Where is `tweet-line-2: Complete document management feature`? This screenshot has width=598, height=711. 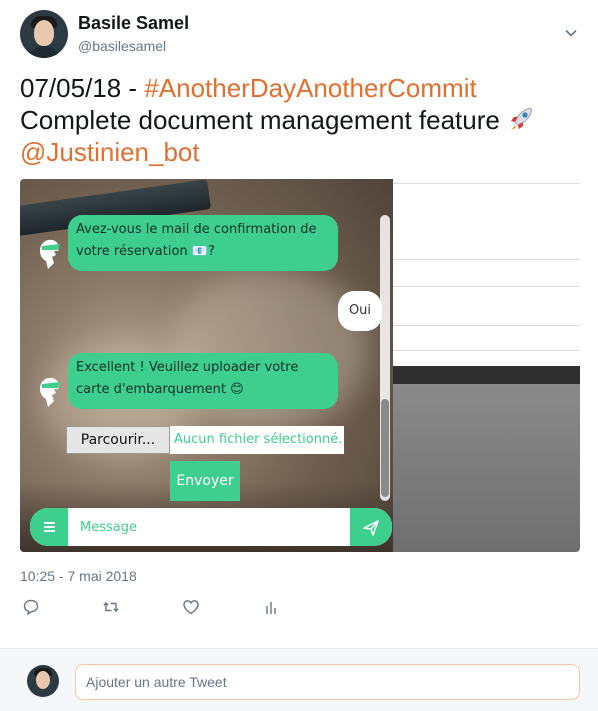
tweet-line-2: Complete document management feature is located at coordinates (300, 120).